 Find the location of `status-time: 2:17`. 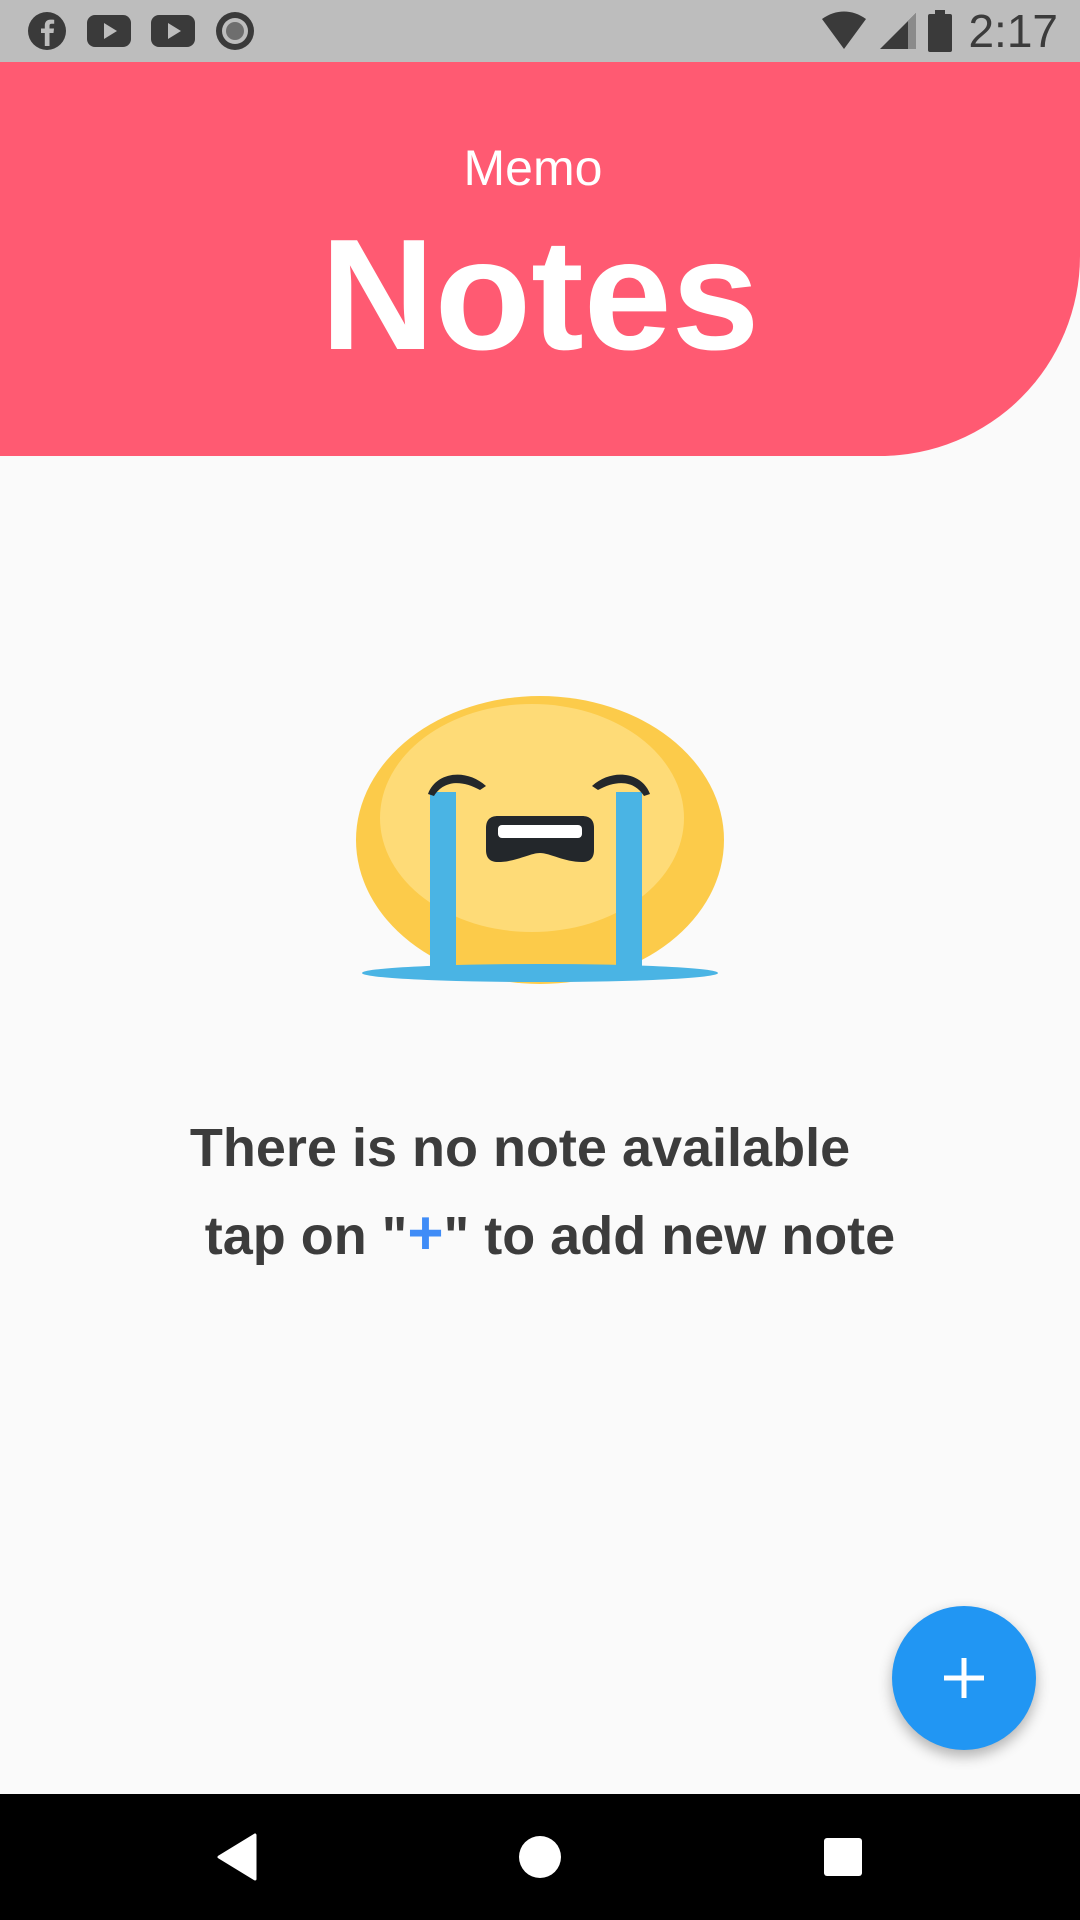

status-time: 2:17 is located at coordinates (1013, 31).